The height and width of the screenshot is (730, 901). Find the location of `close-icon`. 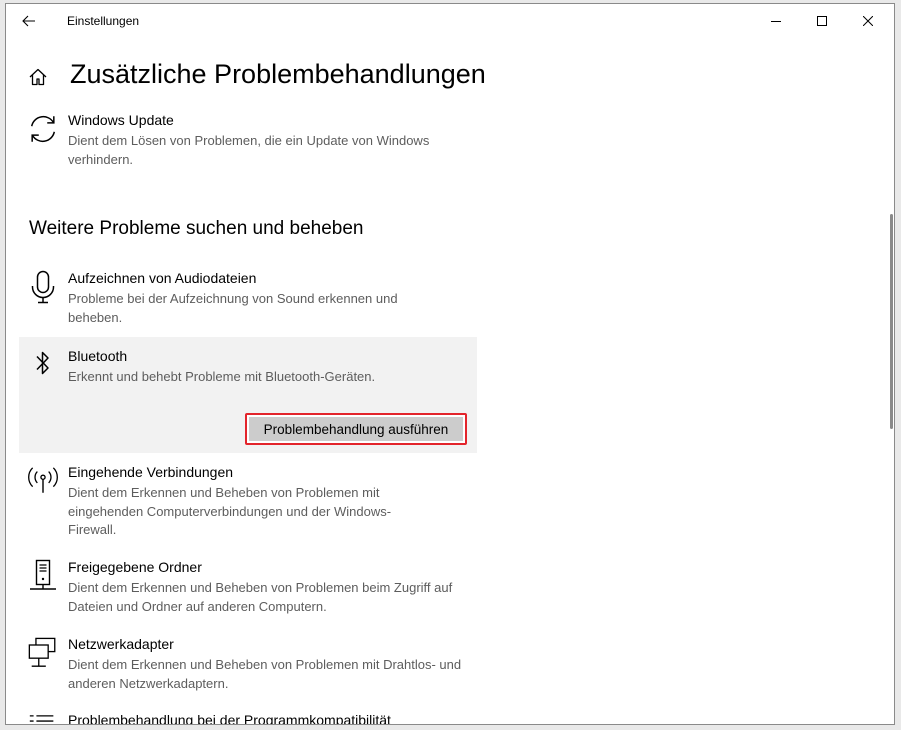

close-icon is located at coordinates (868, 21).